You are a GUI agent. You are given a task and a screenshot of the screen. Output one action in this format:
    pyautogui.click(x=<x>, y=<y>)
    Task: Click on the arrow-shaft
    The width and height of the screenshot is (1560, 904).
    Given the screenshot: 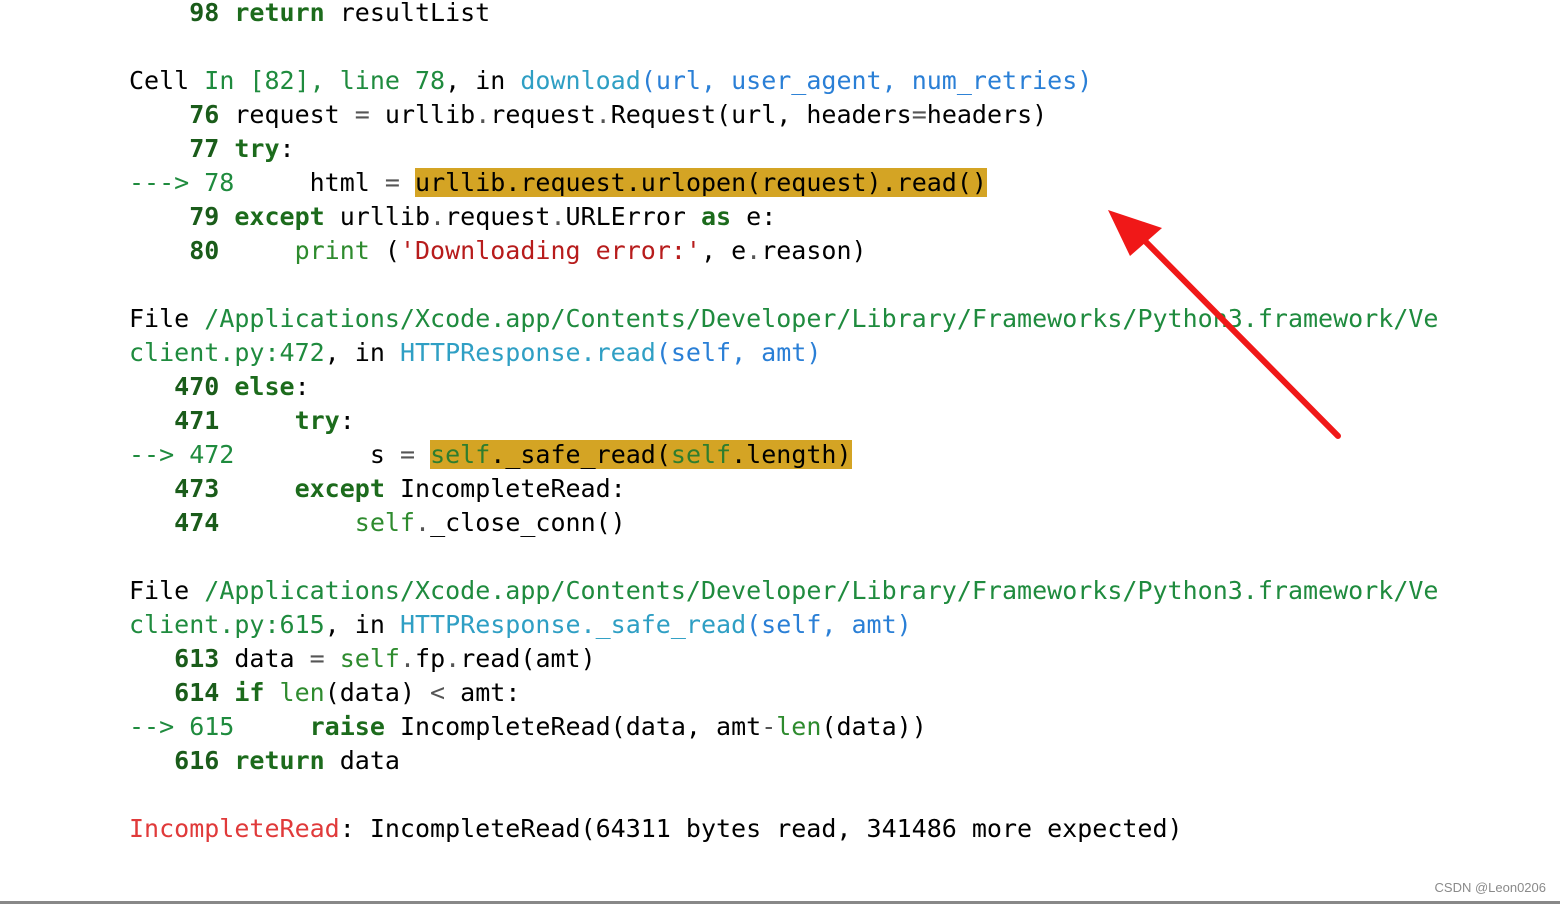 What is the action you would take?
    pyautogui.click(x=1239, y=336)
    